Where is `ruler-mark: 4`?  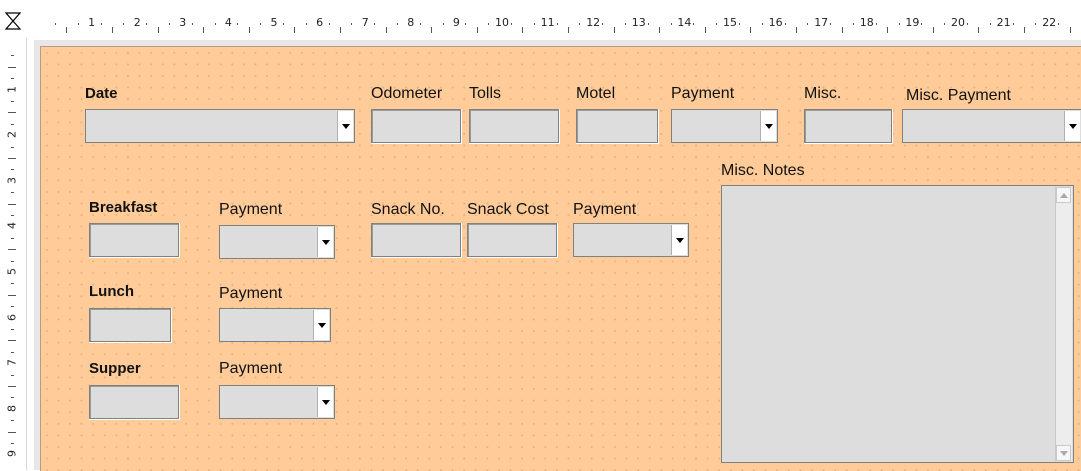 ruler-mark: 4 is located at coordinates (228, 22).